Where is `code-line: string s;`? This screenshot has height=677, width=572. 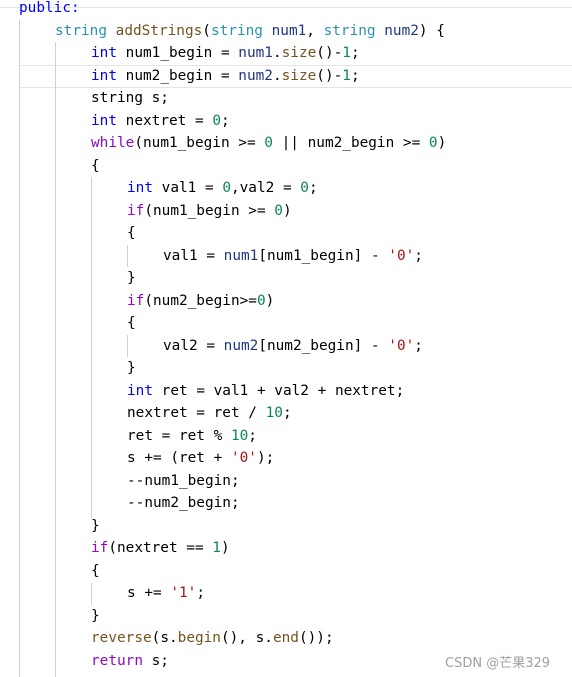
code-line: string s; is located at coordinates (130, 98).